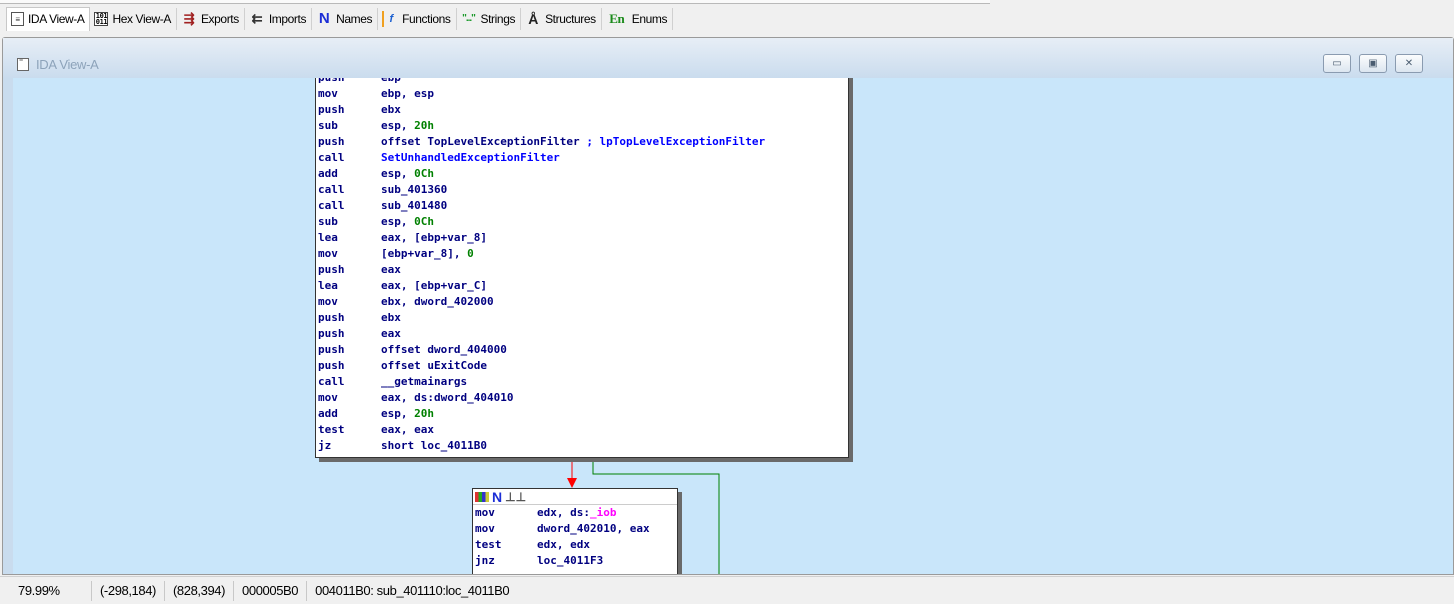 The image size is (1454, 604). Describe the element at coordinates (575, 545) in the screenshot. I see `instruction-row: test edx, edx` at that location.